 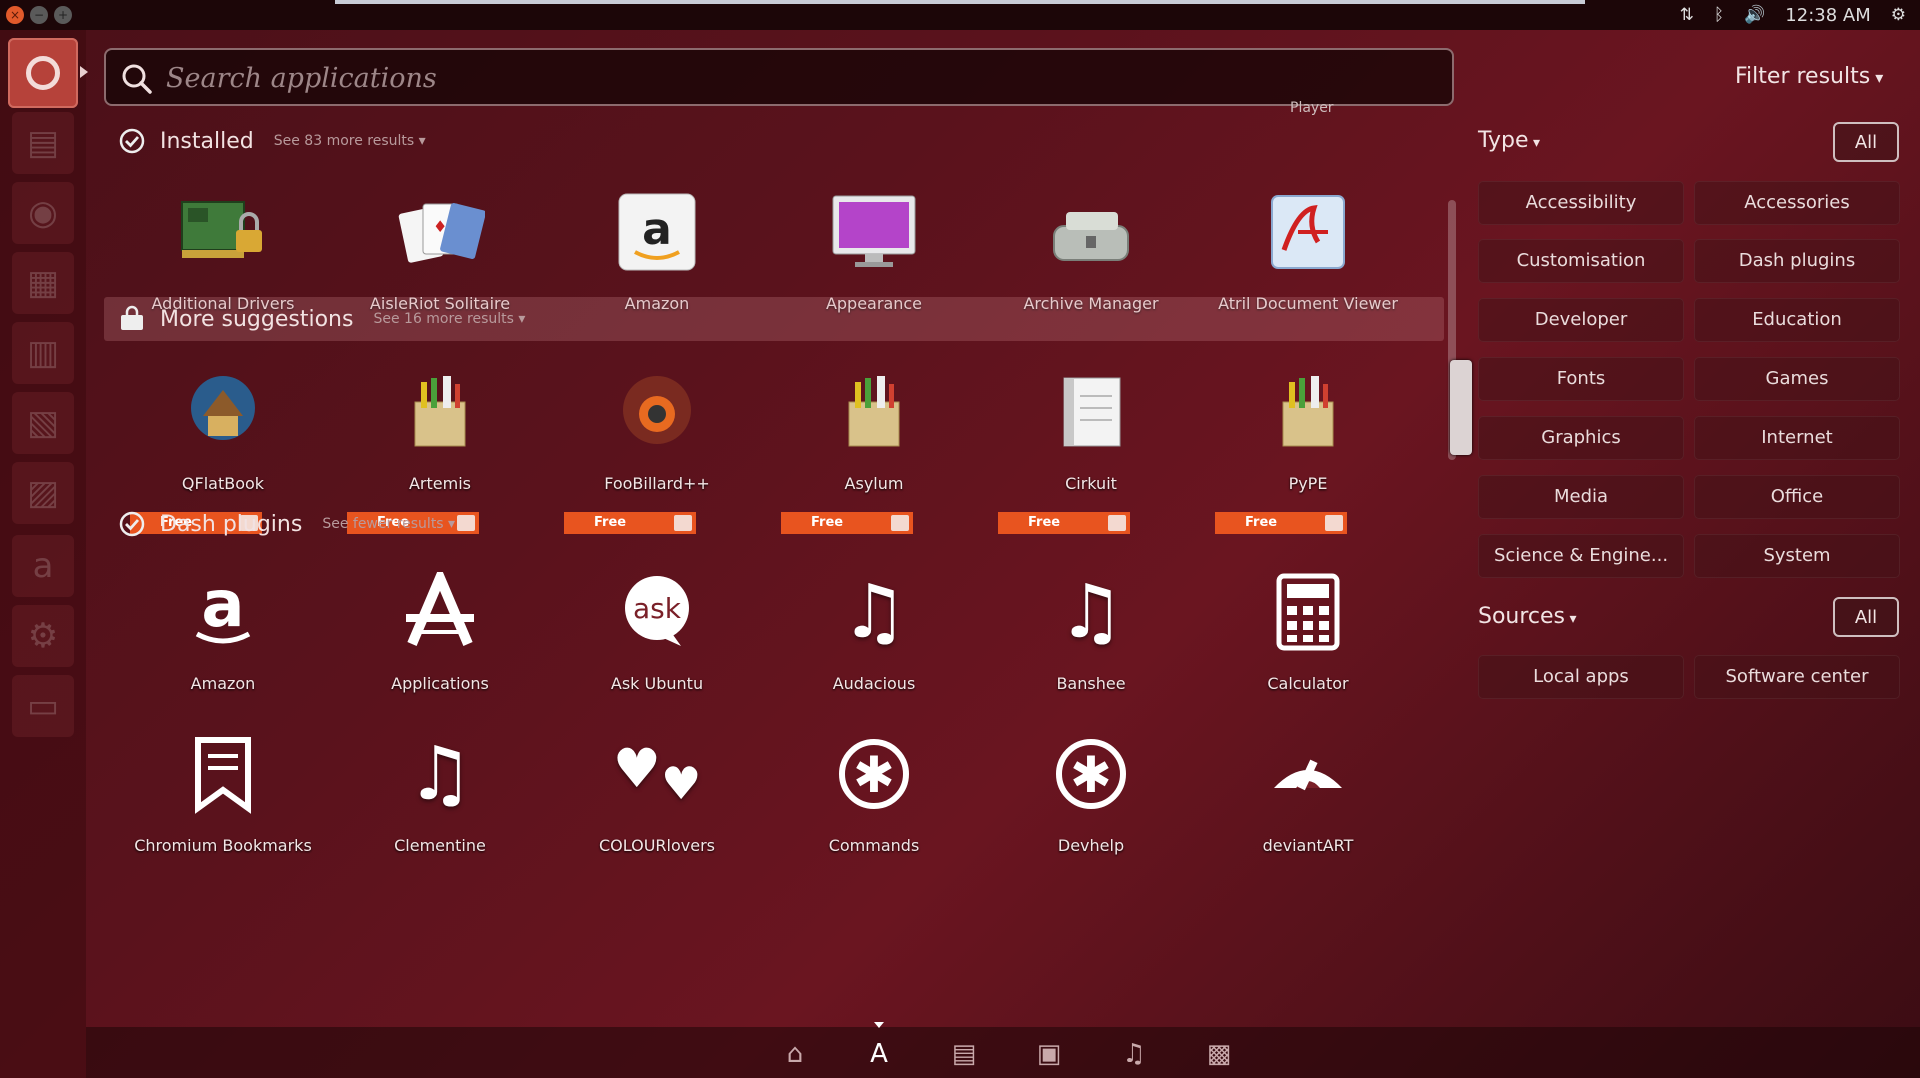 I want to click on minimize-window-button: −, so click(x=39, y=15).